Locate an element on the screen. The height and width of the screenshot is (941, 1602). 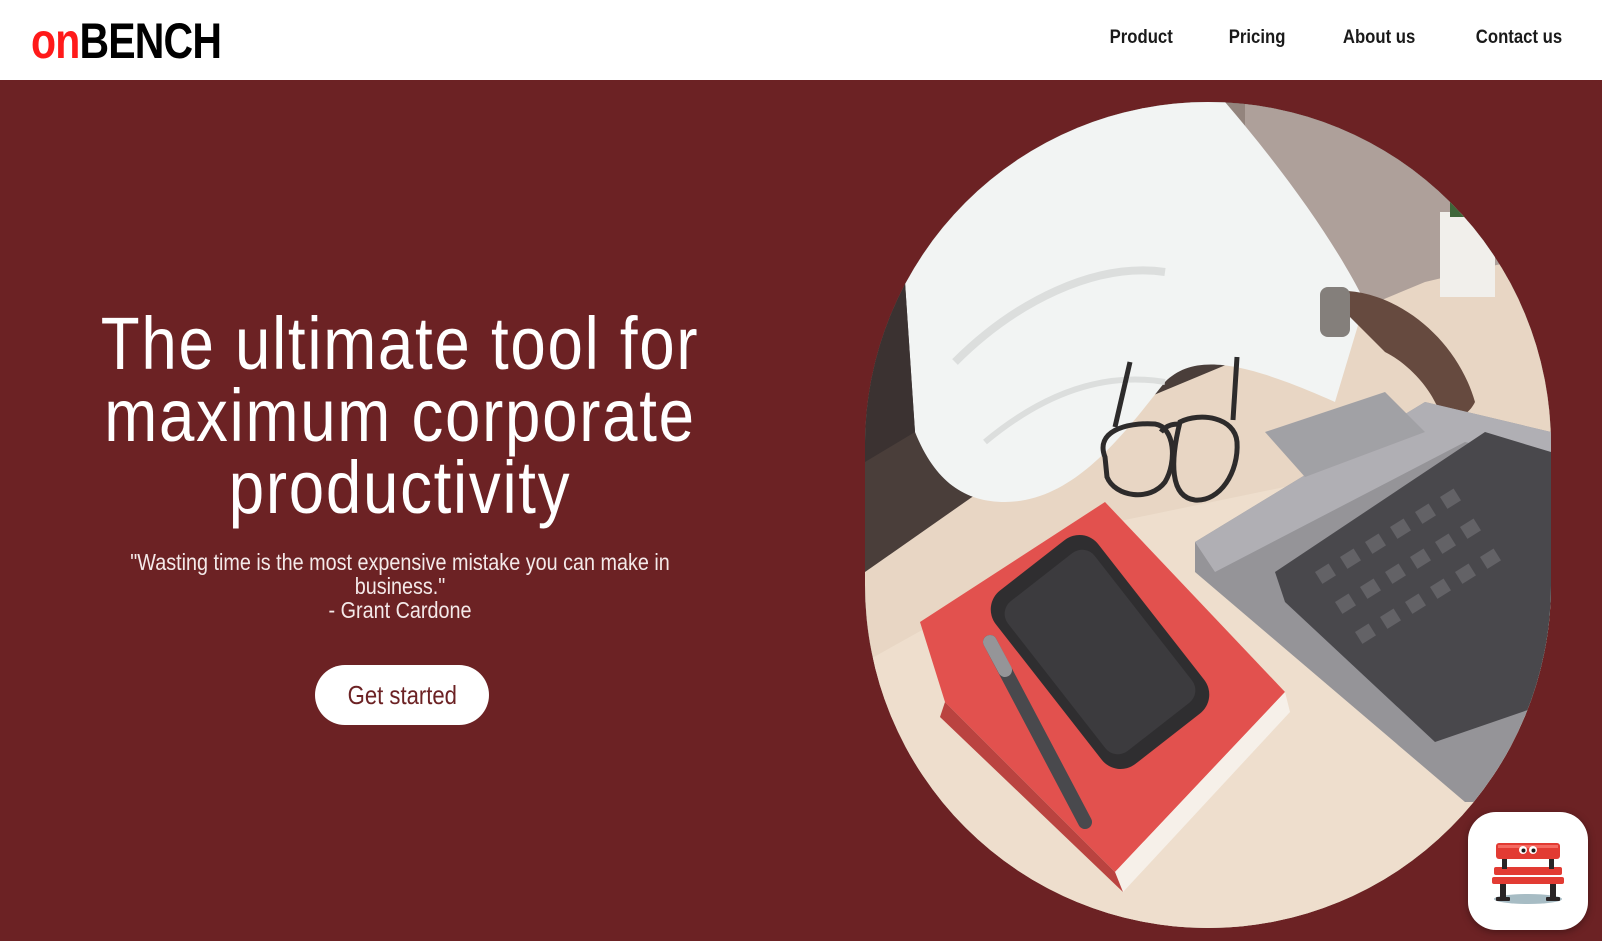
brand-logo: onBENCH is located at coordinates (126, 41).